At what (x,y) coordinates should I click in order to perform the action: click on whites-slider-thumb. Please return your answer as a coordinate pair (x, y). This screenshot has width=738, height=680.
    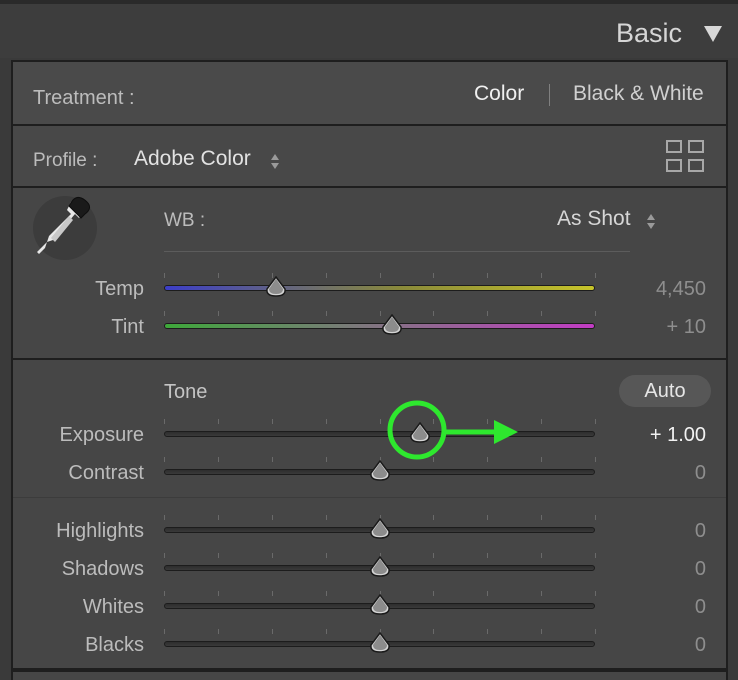
    Looking at the image, I should click on (380, 604).